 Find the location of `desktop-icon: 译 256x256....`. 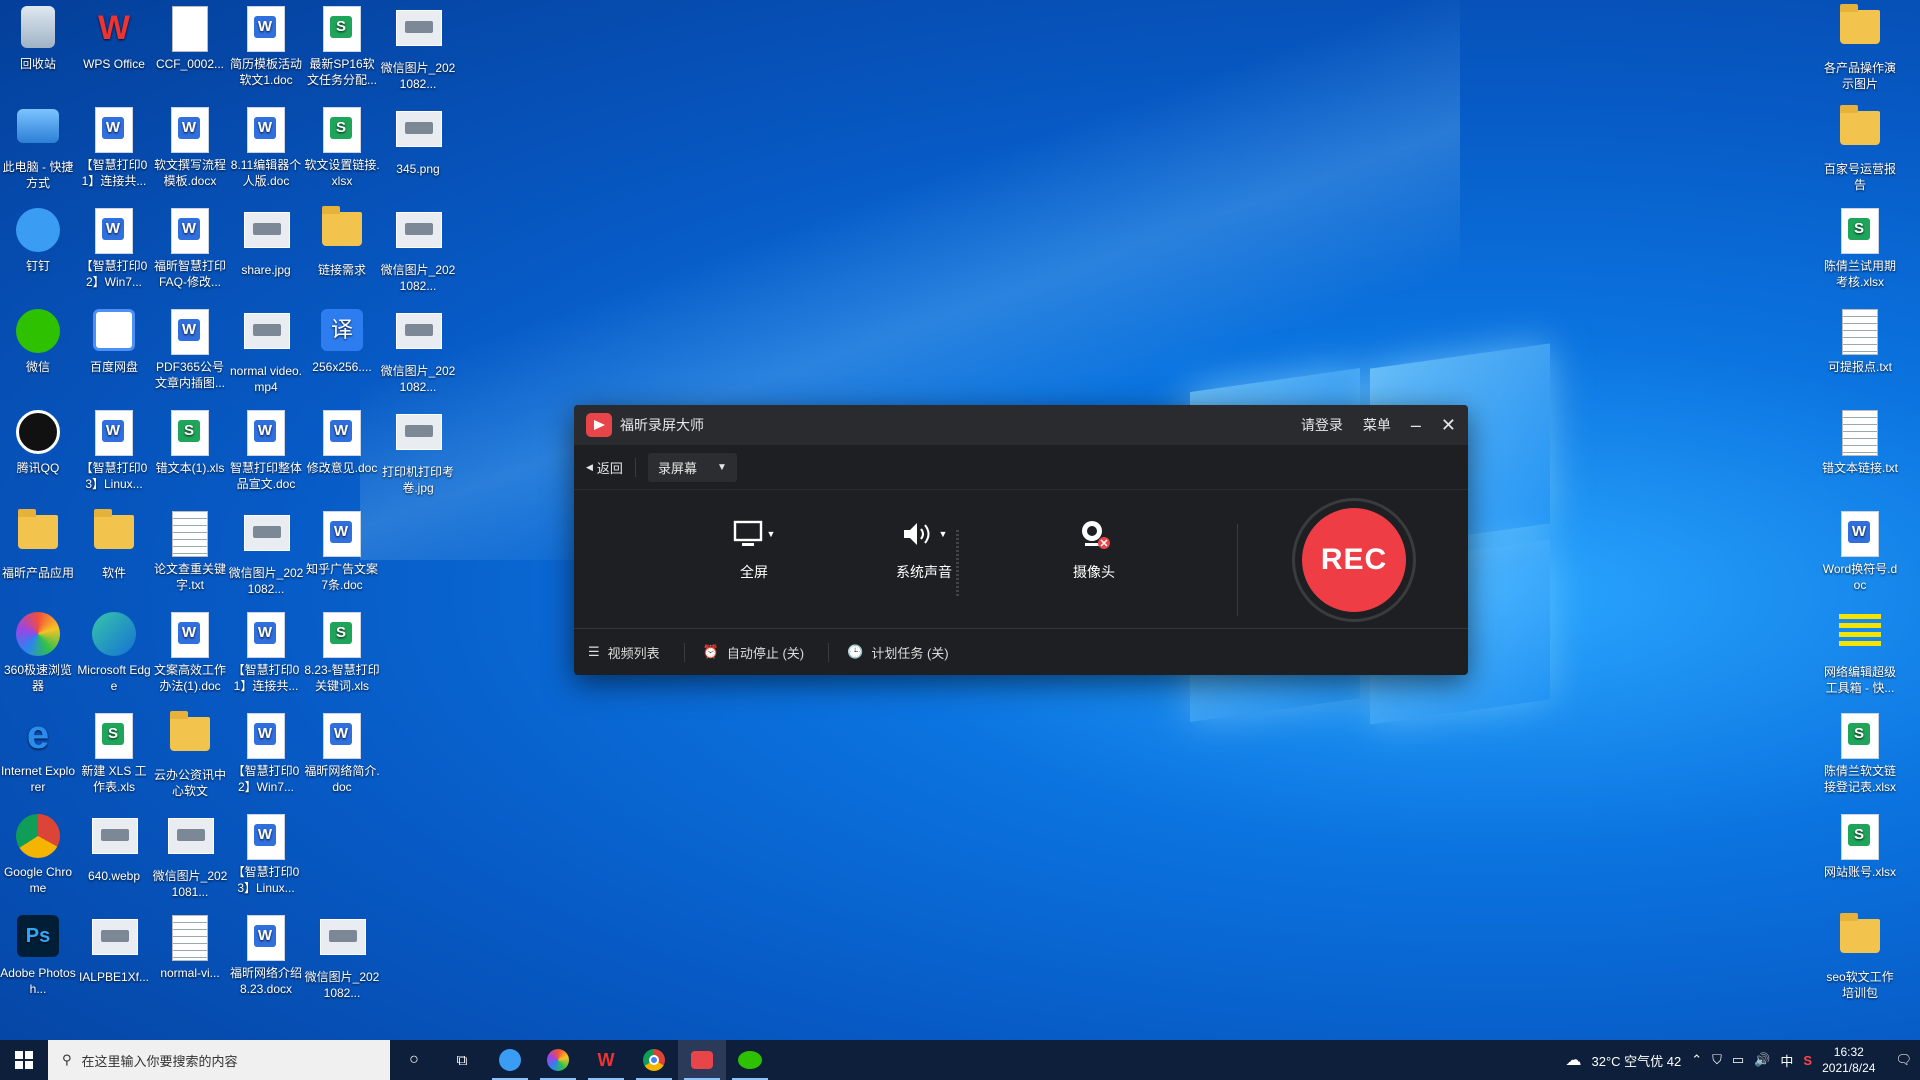

desktop-icon: 译 256x256.... is located at coordinates (342, 340).